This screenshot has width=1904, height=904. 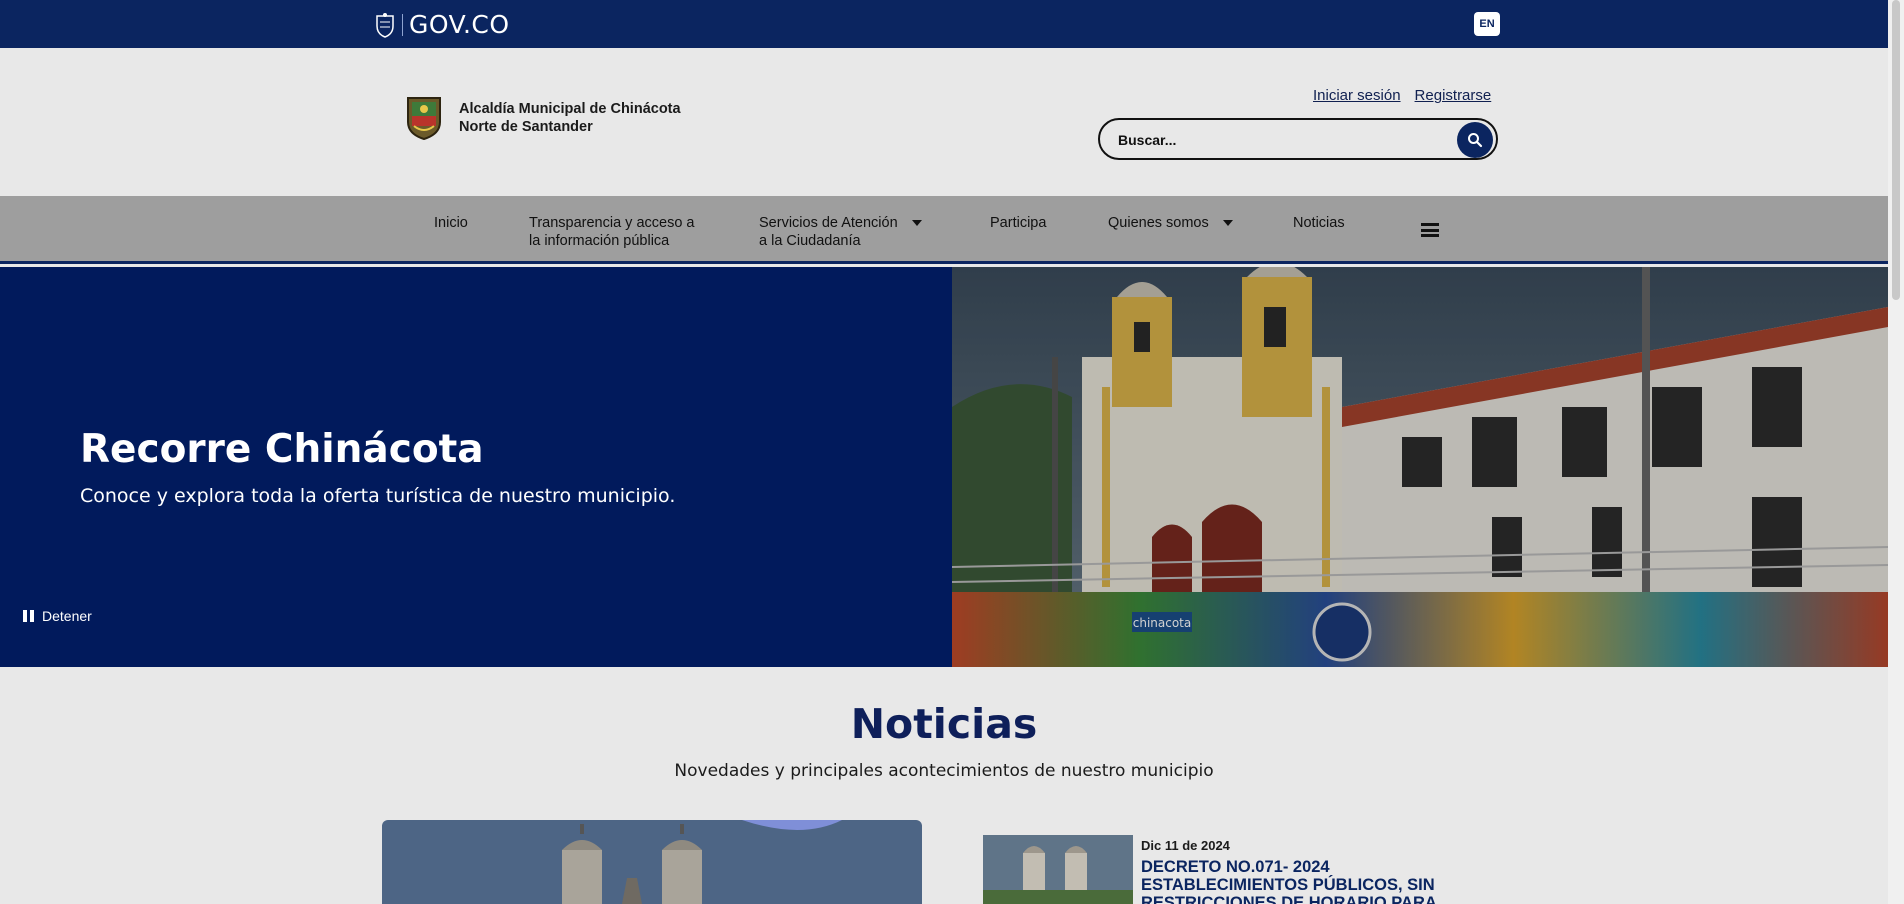 I want to click on nav-label-line2: a la Ciudadanía, so click(x=810, y=241).